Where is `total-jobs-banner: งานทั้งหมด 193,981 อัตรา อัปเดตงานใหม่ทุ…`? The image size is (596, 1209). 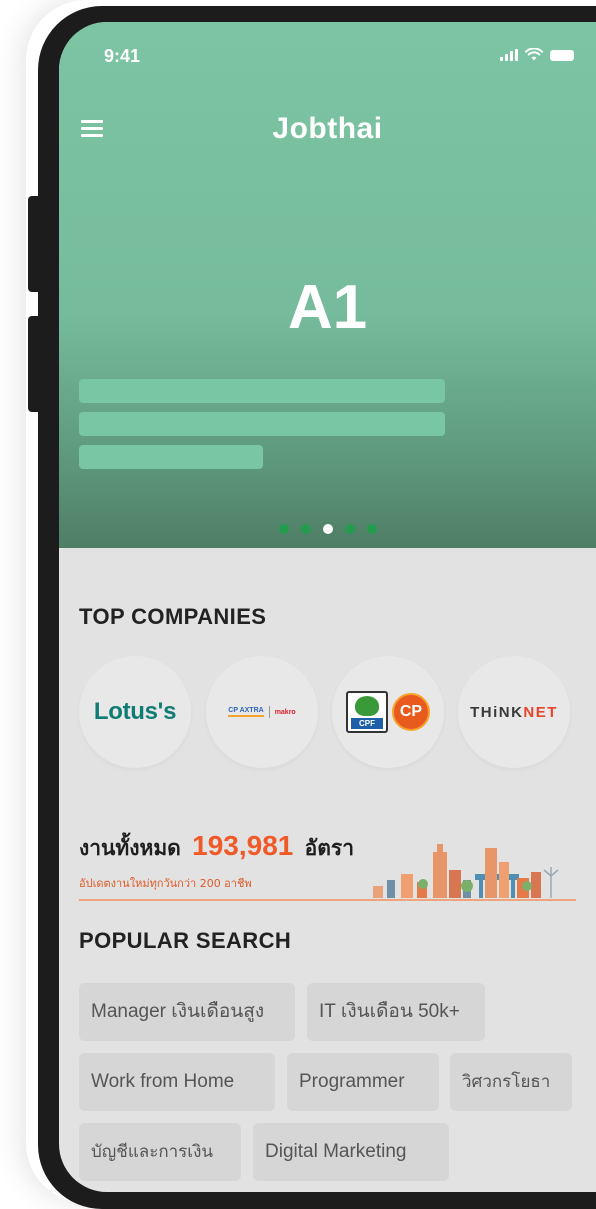
total-jobs-banner: งานทั้งหมด 193,981 อัตรา อัปเดตงานใหม่ทุ… is located at coordinates (327, 866).